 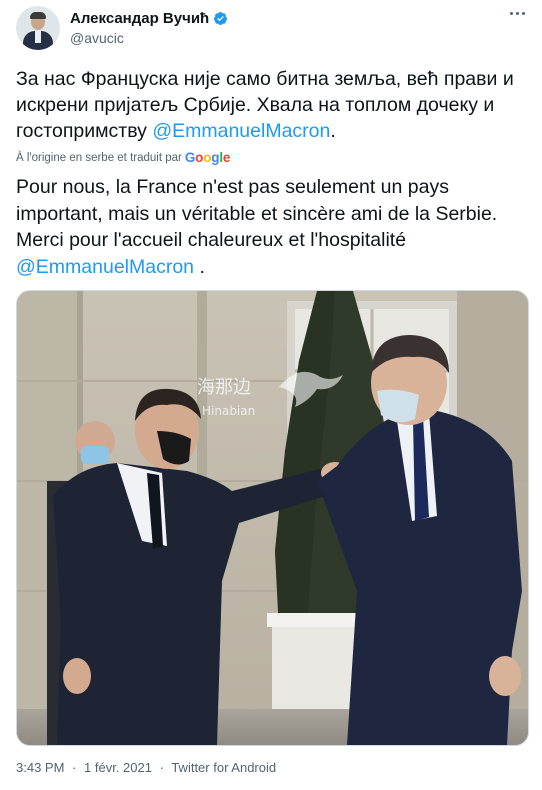 I want to click on watermark-en: Hinabian, so click(x=228, y=411).